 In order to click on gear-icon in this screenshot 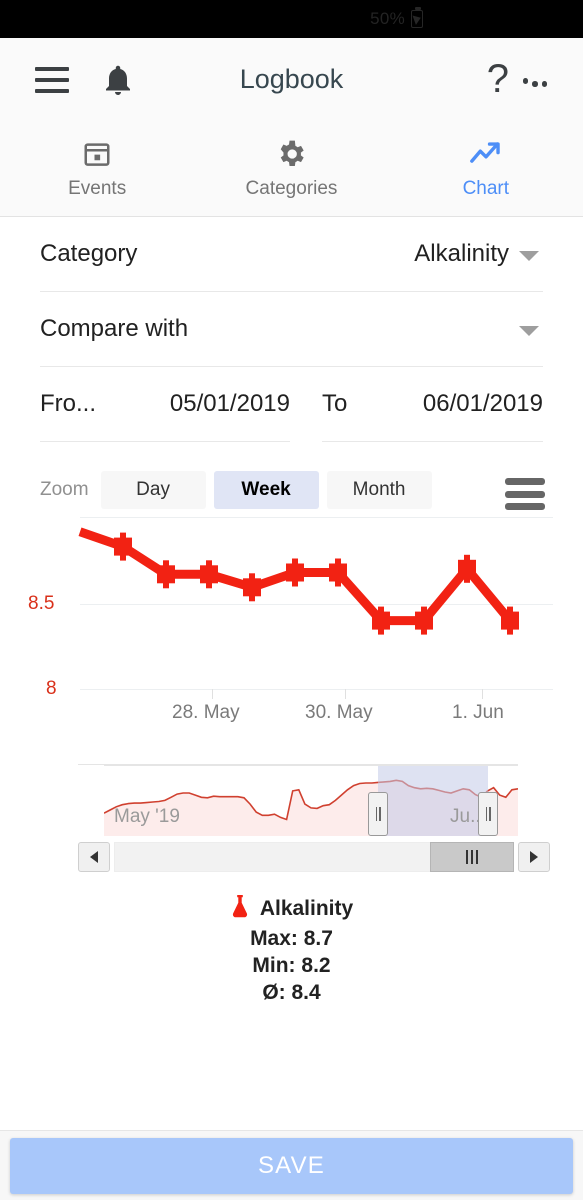, I will do `click(291, 154)`.